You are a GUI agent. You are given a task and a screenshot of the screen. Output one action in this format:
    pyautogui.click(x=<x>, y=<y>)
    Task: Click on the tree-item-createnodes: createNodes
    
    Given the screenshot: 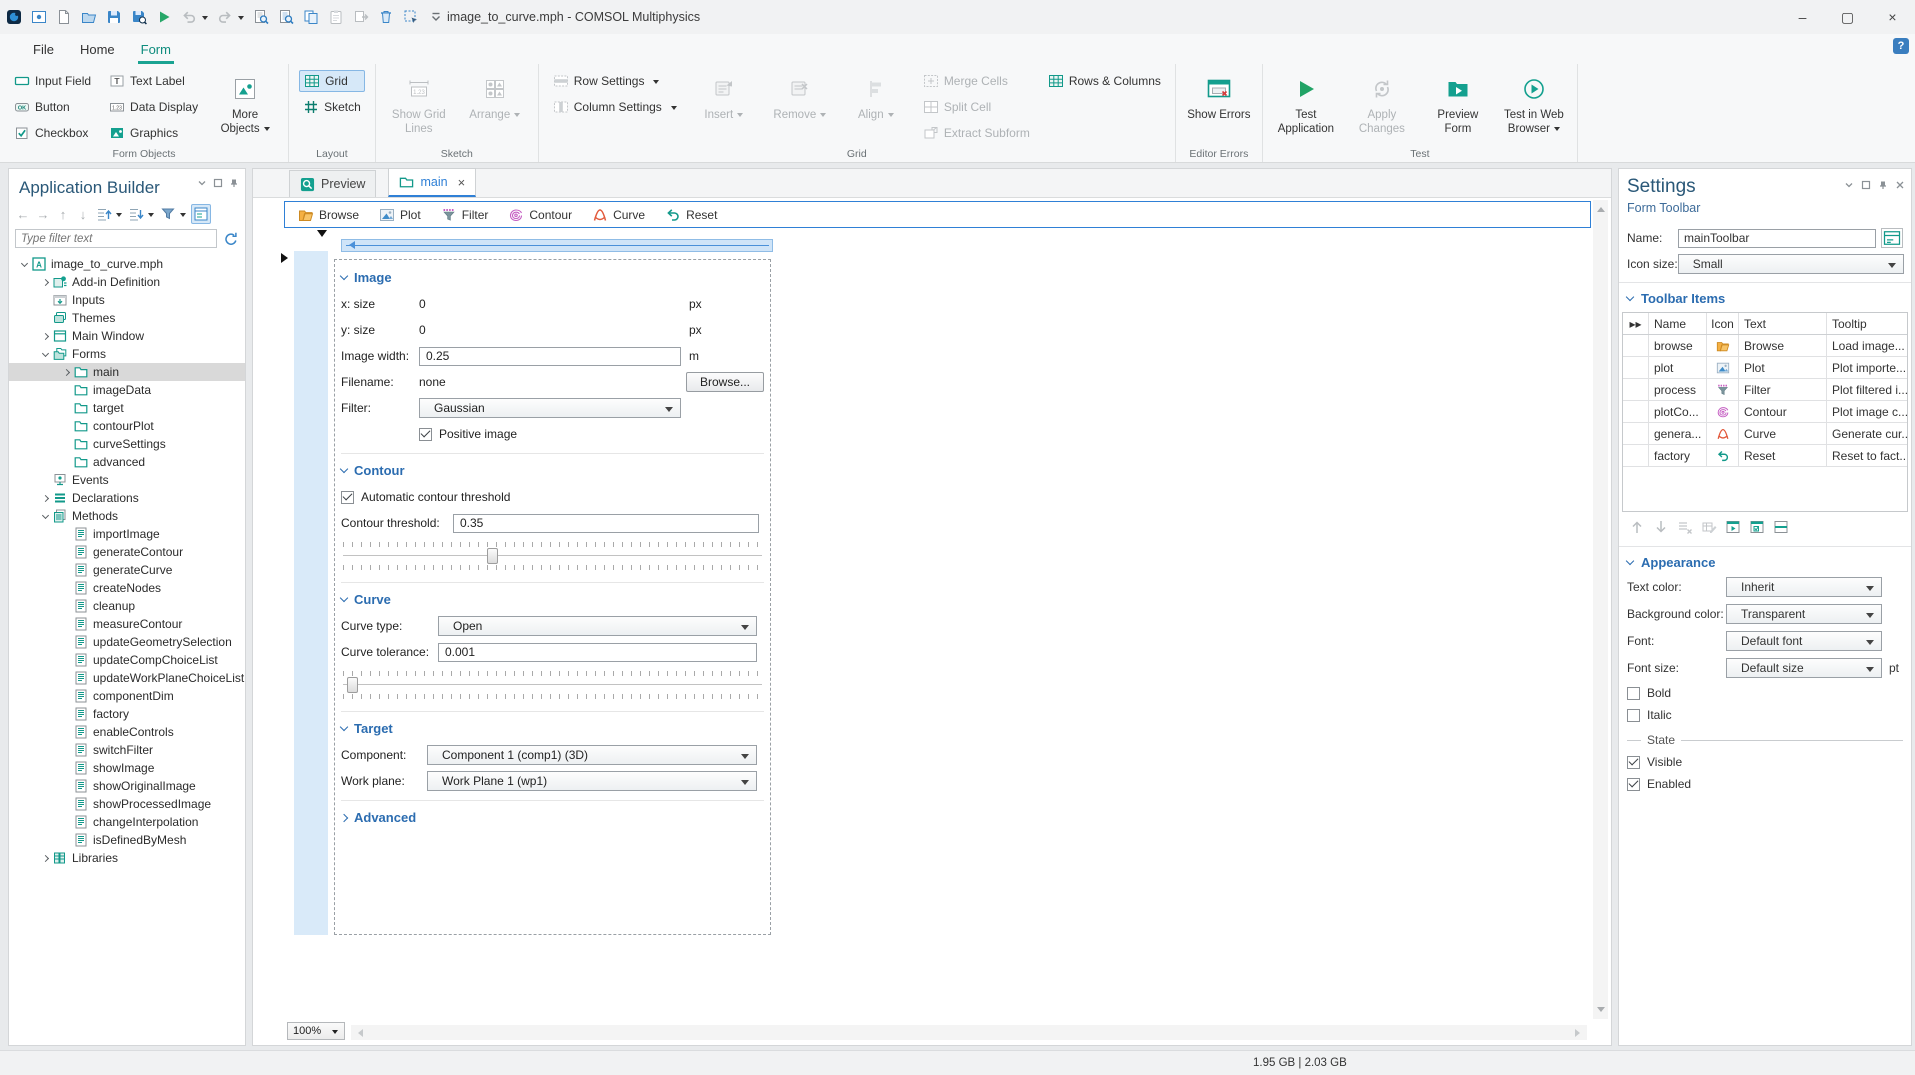 What is the action you would take?
    pyautogui.click(x=127, y=588)
    